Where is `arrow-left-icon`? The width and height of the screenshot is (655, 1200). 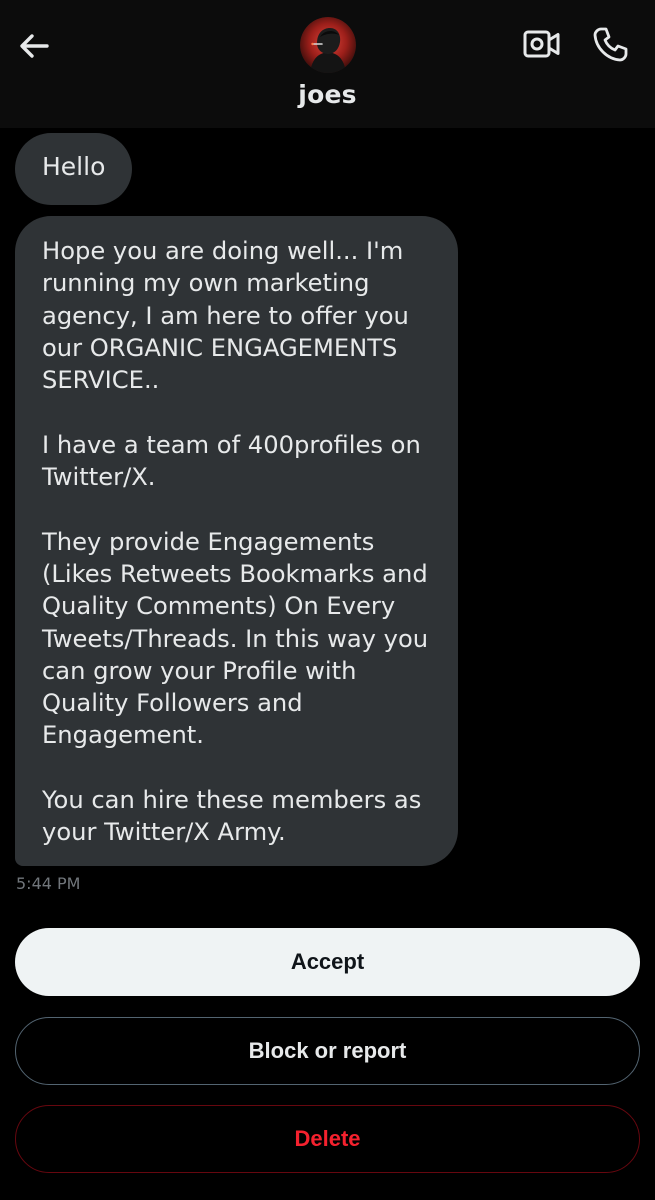
arrow-left-icon is located at coordinates (34, 46).